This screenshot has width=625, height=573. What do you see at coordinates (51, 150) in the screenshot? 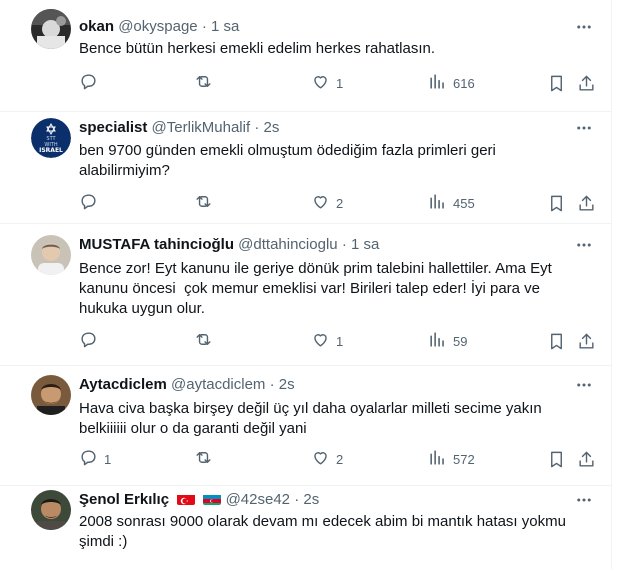
I see `avatar-text: ISRAEL` at bounding box center [51, 150].